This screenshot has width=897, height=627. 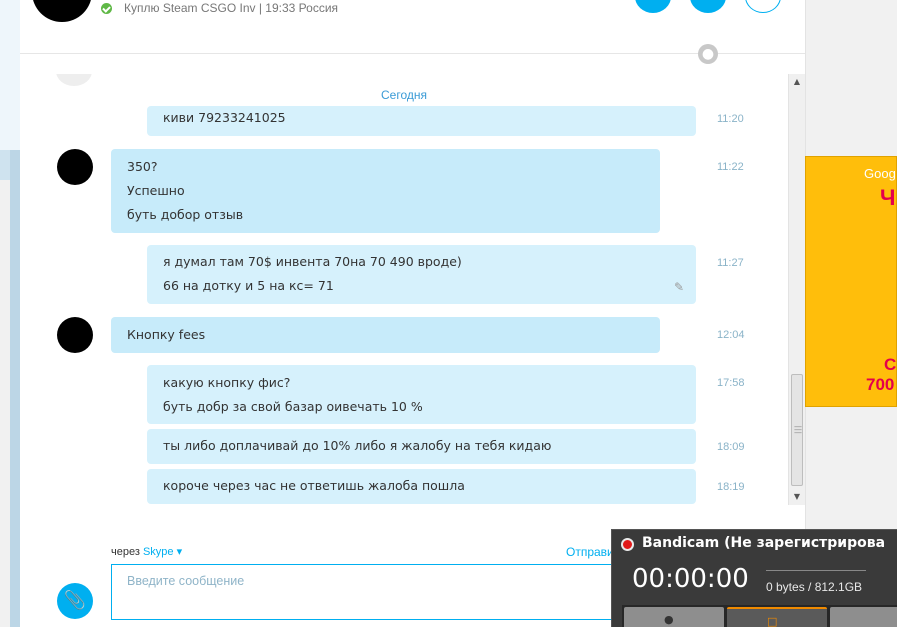 I want to click on ad-headline: Ч, so click(x=888, y=197).